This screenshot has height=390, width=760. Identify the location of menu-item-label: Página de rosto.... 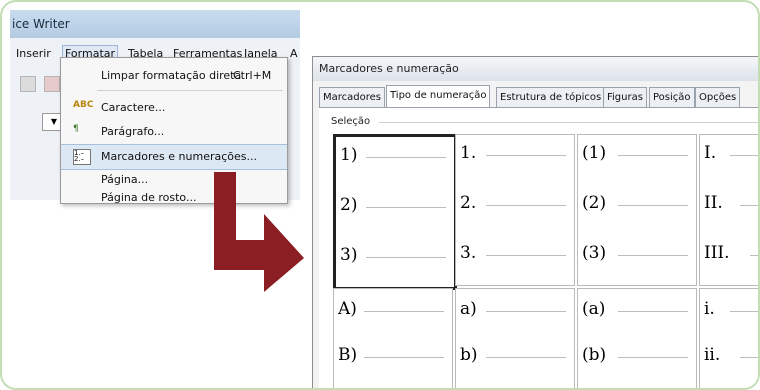
(149, 197).